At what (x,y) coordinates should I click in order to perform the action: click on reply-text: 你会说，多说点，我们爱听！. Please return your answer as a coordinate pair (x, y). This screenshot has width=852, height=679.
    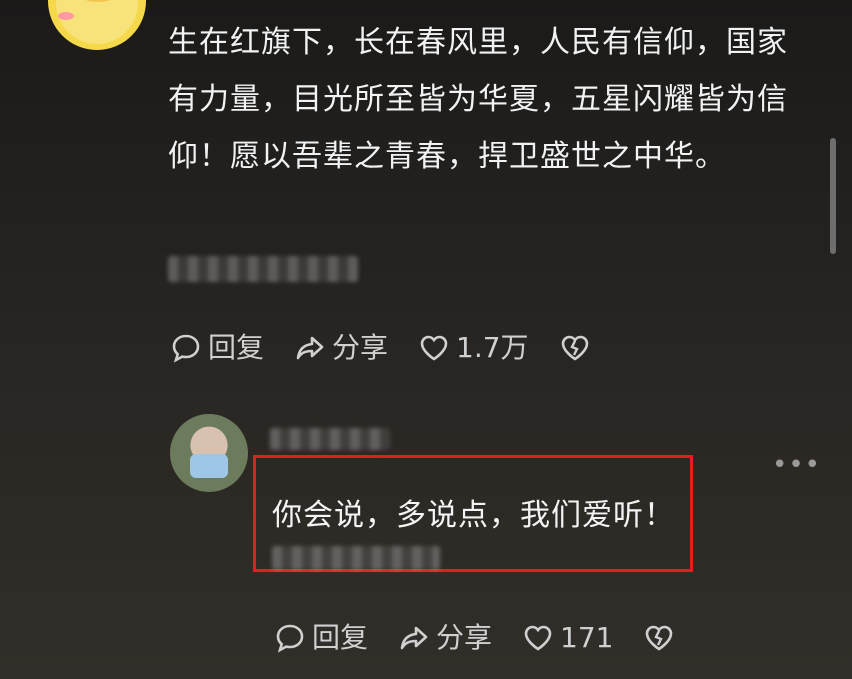
    Looking at the image, I should click on (473, 515).